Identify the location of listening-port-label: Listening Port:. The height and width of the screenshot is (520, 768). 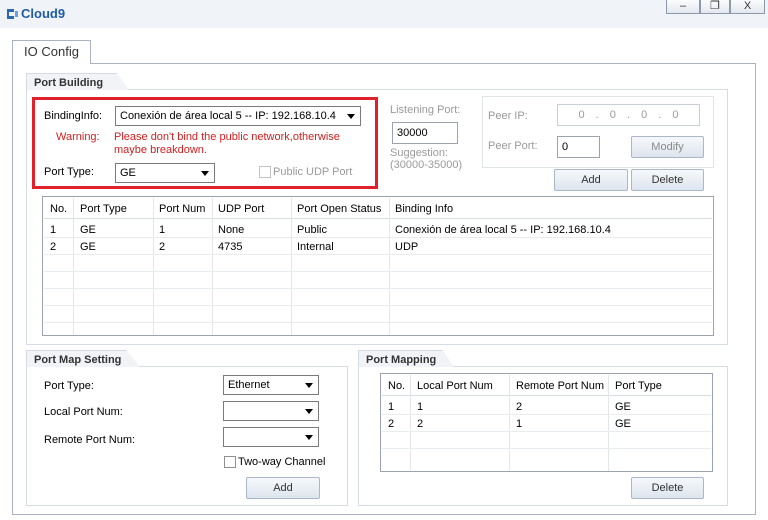
(425, 110).